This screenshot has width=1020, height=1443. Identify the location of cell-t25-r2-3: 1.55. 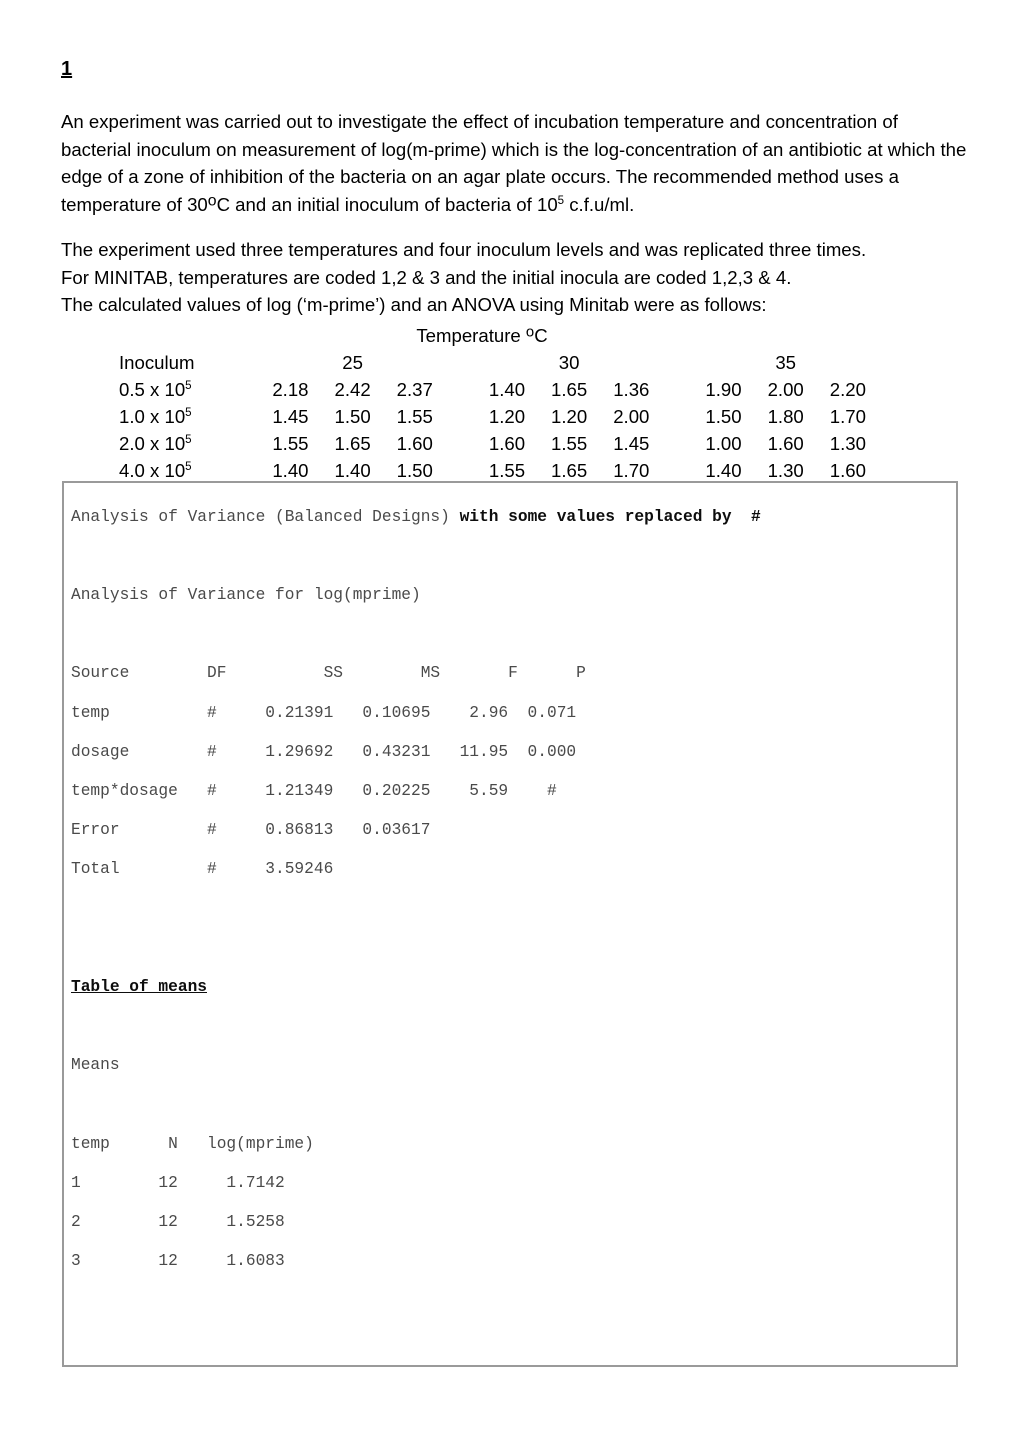
(414, 416).